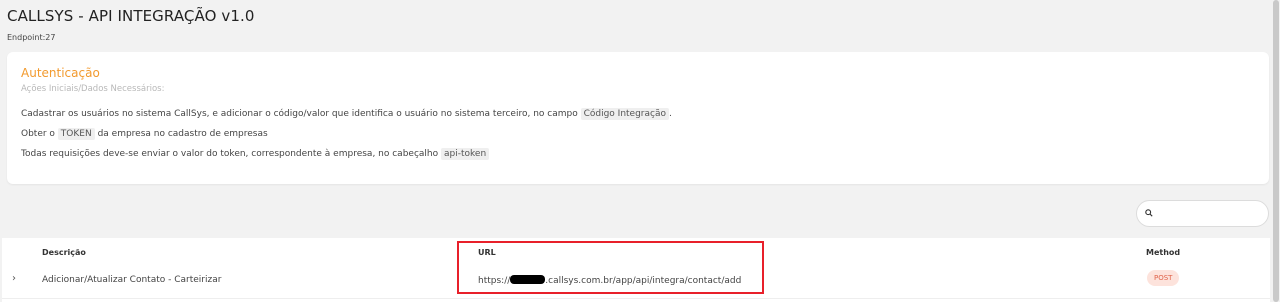  I want to click on instruction-text: ., so click(670, 114).